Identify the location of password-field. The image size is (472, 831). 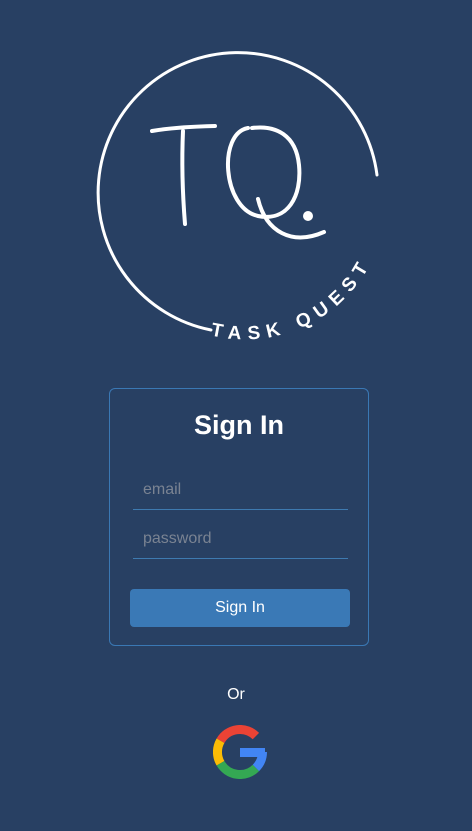
(240, 539).